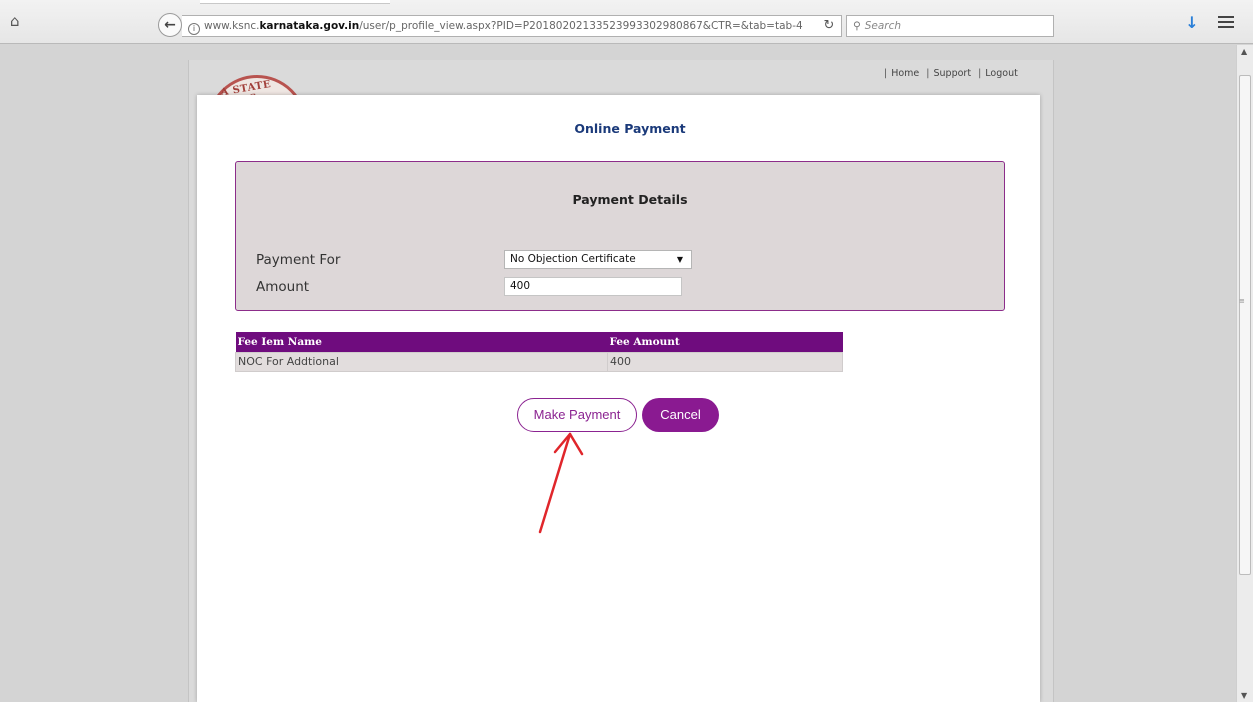 This screenshot has height=702, width=1253. I want to click on url-host: karnataka.gov.in, so click(309, 26).